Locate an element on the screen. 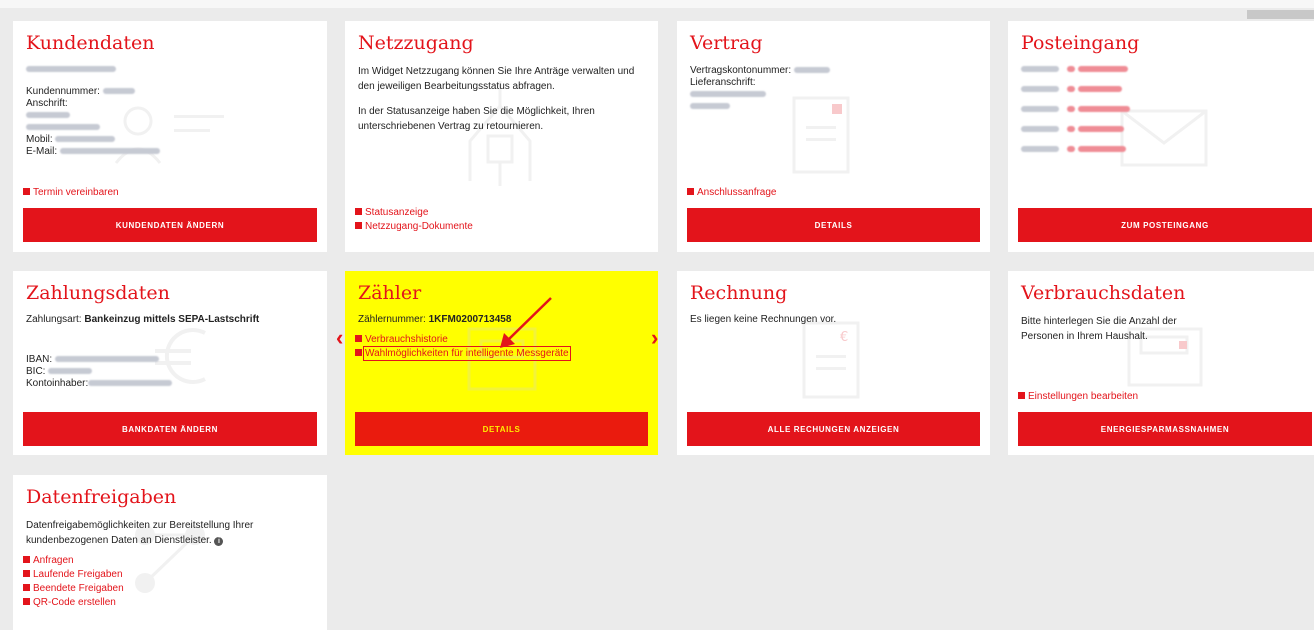 This screenshot has width=1314, height=630. kundennummer-row: Kundennummer: is located at coordinates (170, 92).